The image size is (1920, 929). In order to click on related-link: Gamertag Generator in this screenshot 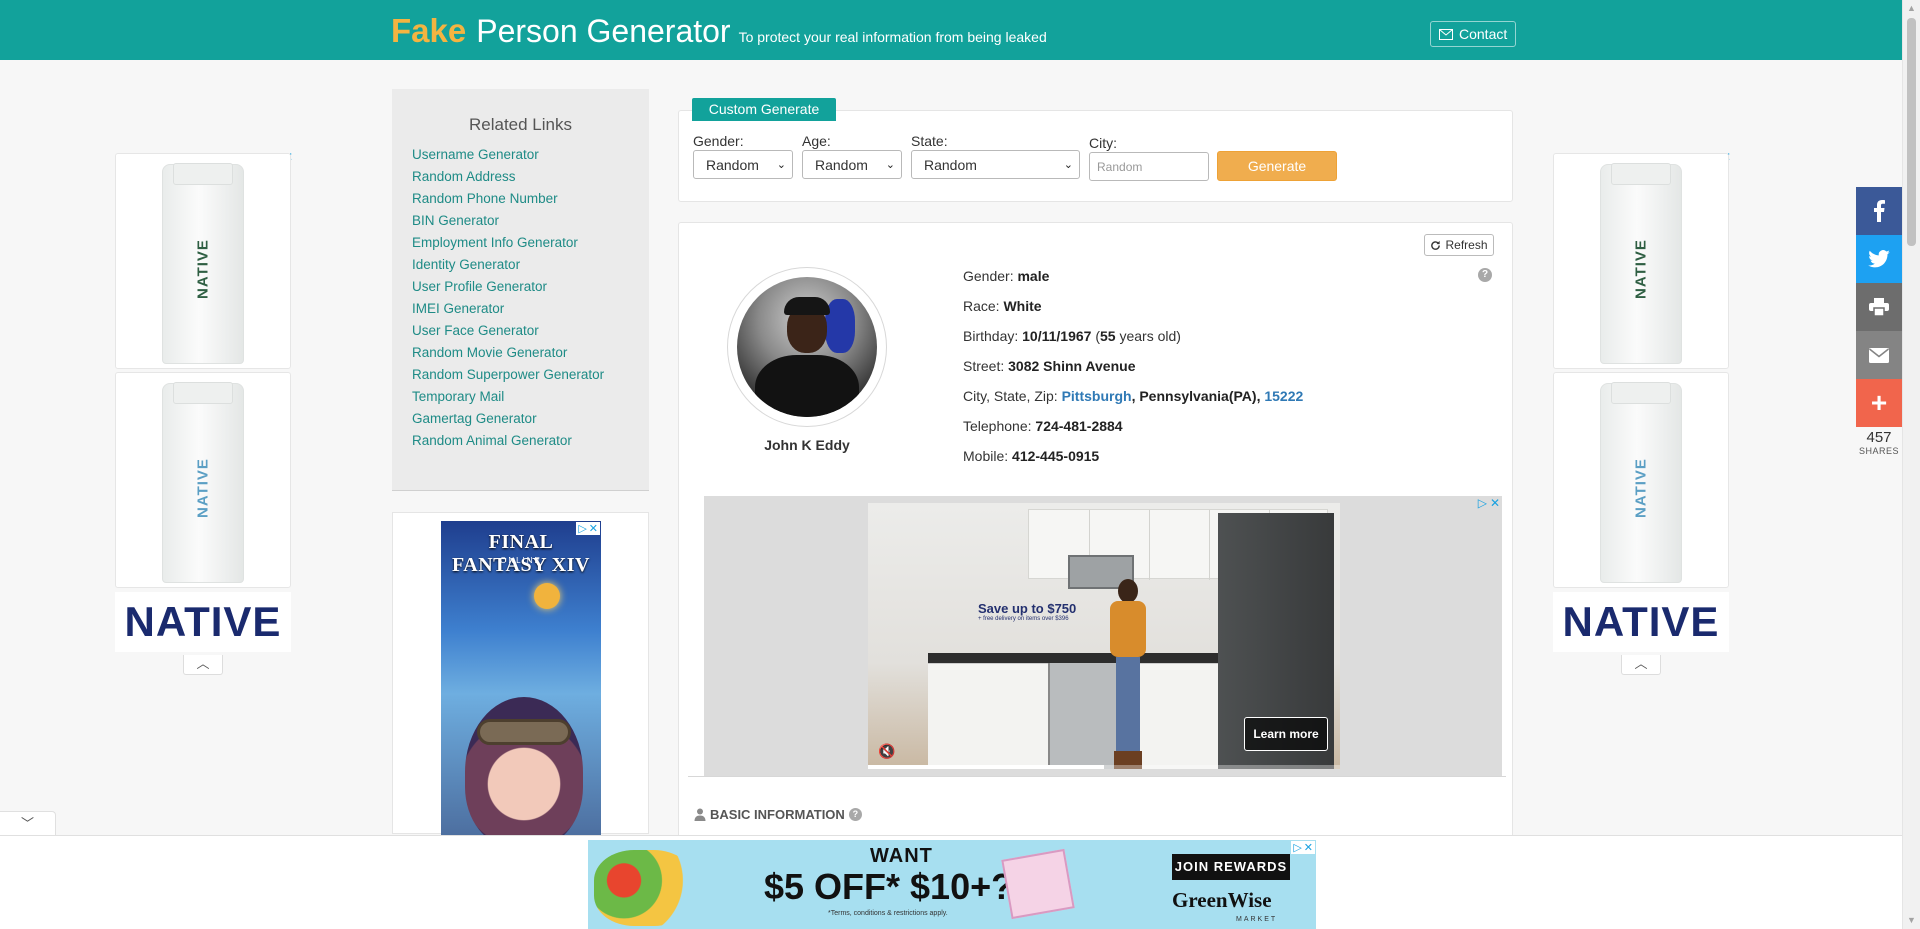, I will do `click(530, 419)`.